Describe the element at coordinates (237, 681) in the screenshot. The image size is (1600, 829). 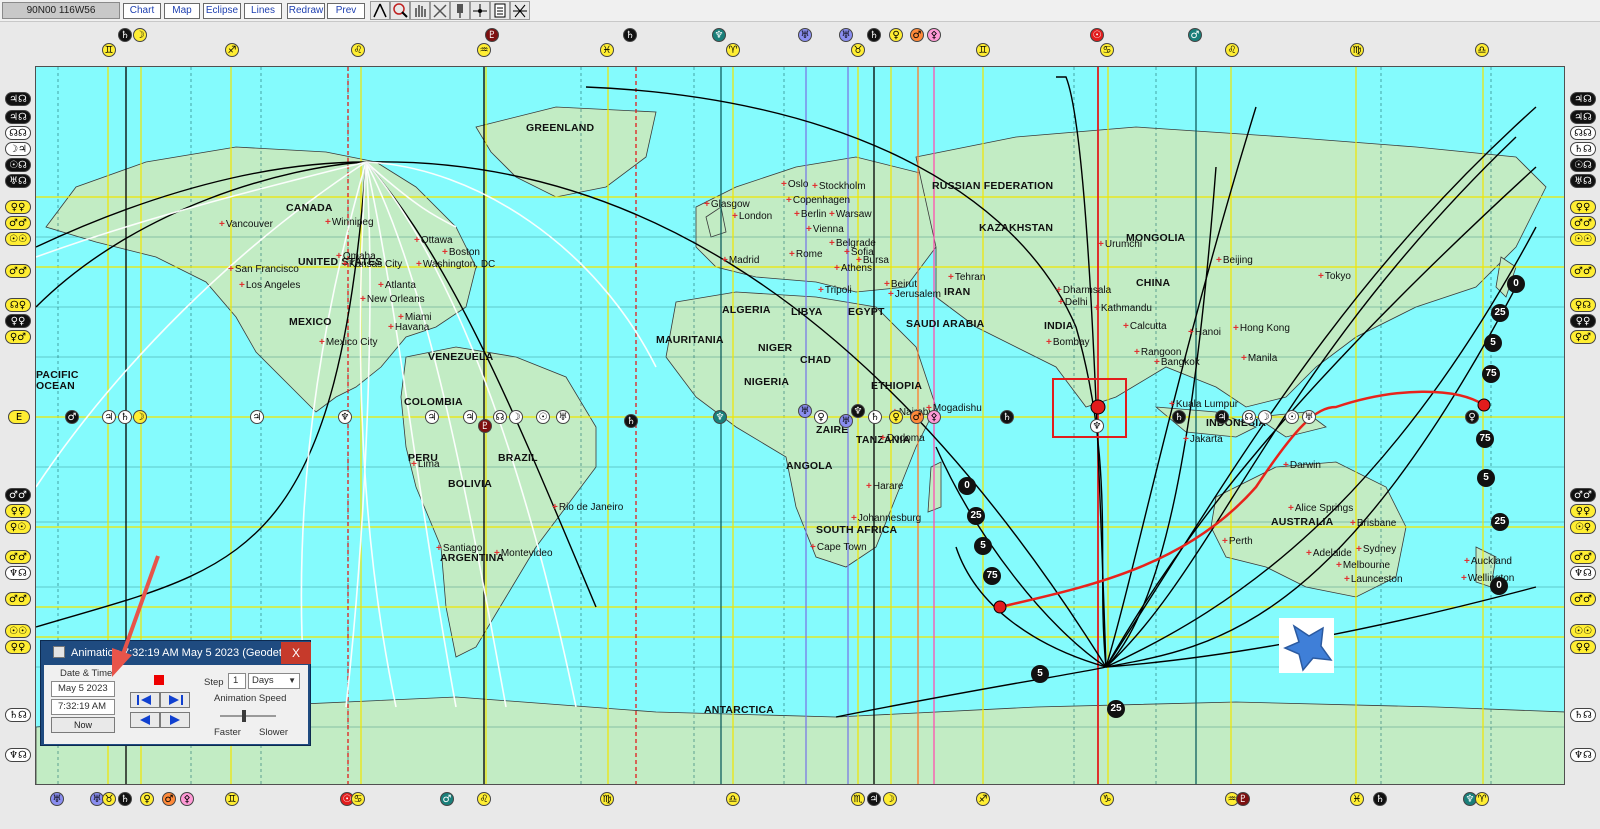
I see `step-value-input: 1` at that location.